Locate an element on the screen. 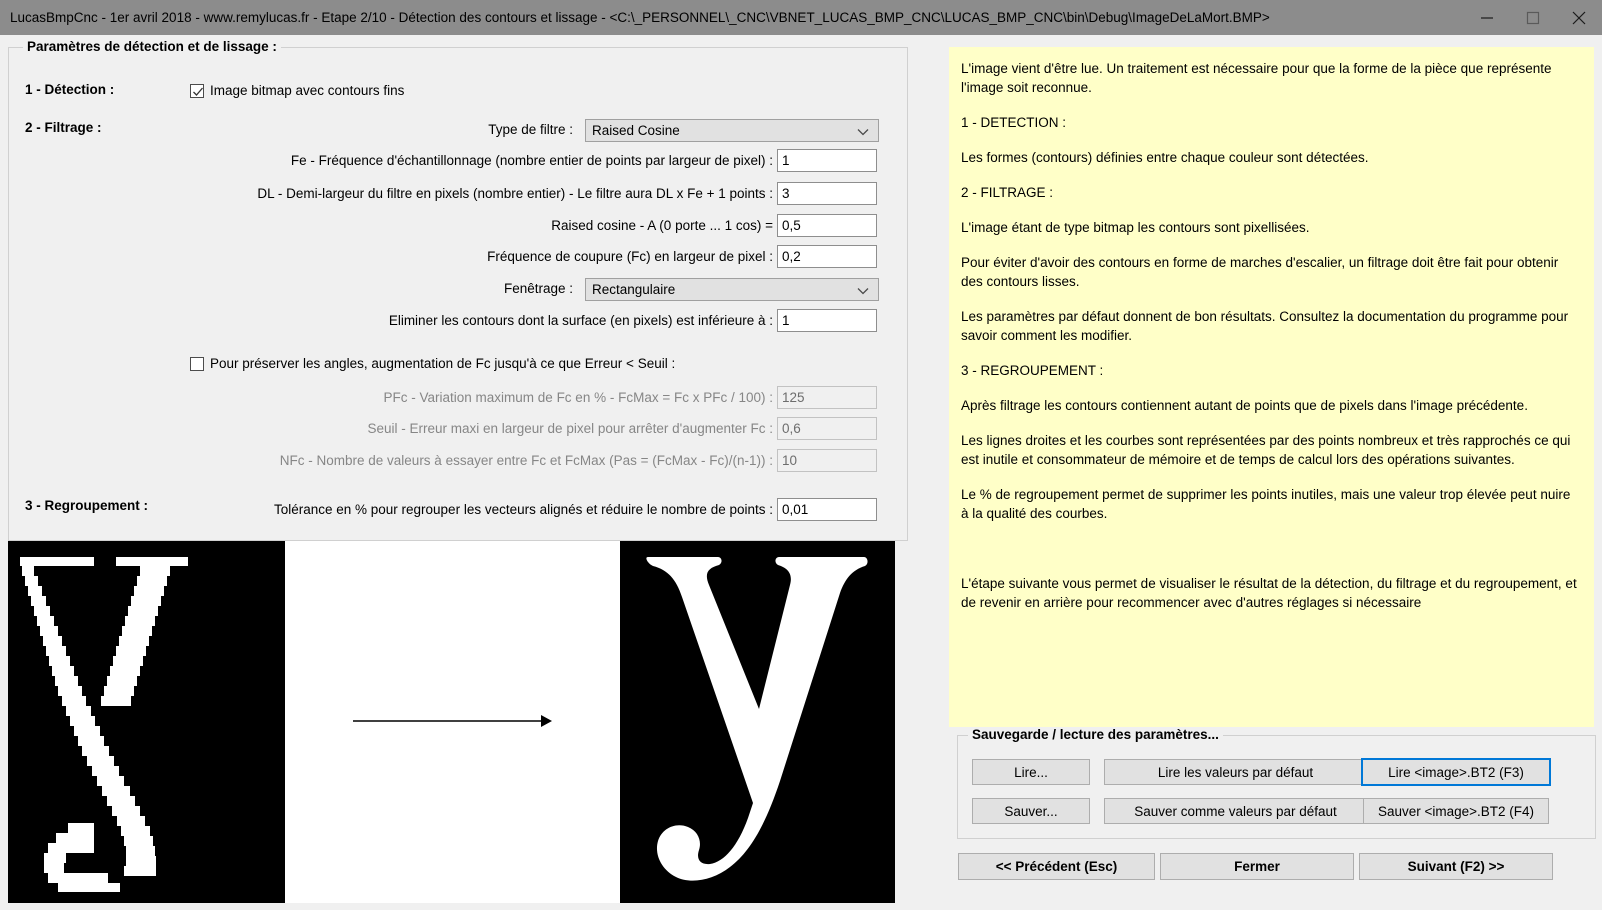 Image resolution: width=1602 pixels, height=910 pixels. lettre-y-lissee-icon is located at coordinates (757, 722).